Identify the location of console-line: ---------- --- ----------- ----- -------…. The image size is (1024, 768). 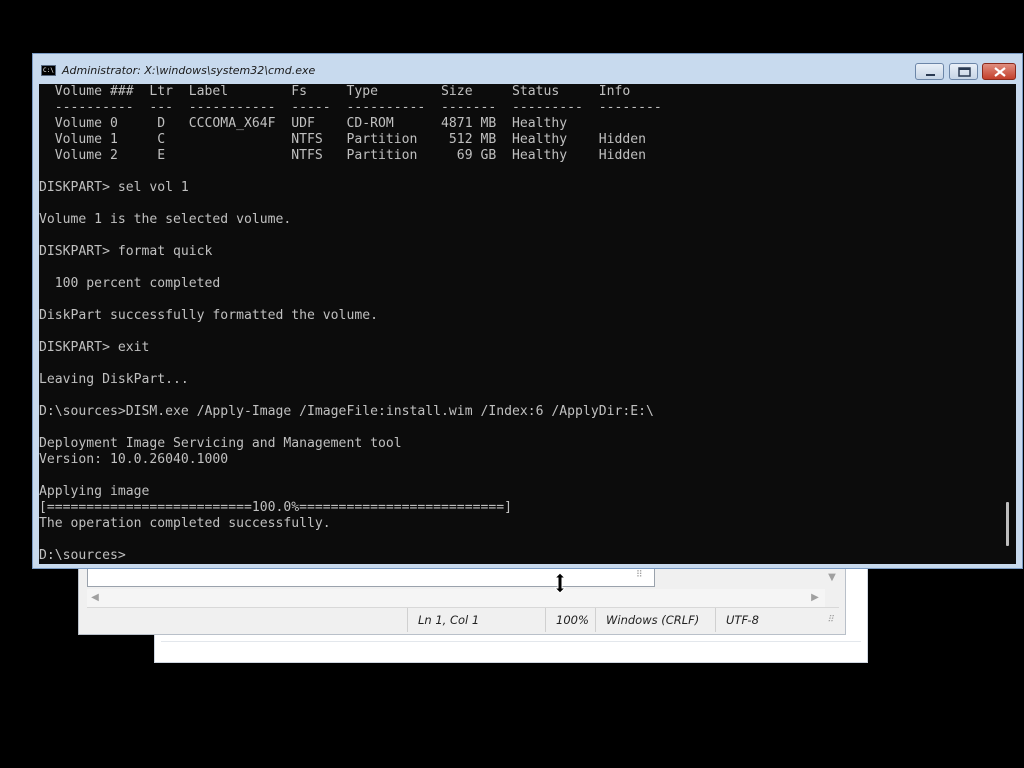
(350, 107).